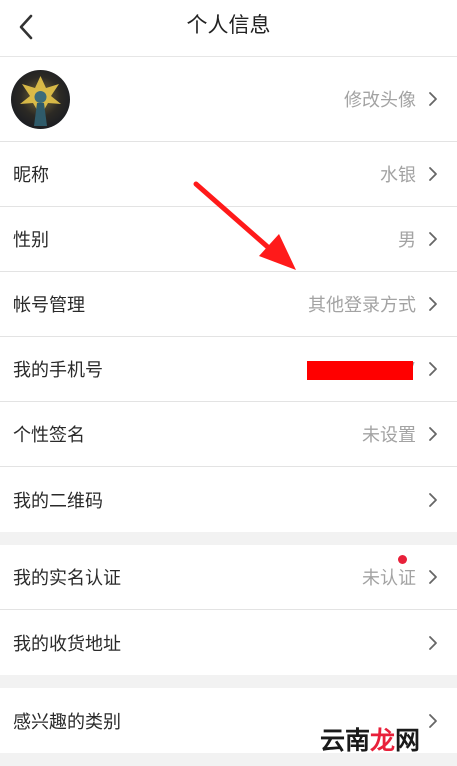  I want to click on watermark-text: 云南龙网, so click(370, 739).